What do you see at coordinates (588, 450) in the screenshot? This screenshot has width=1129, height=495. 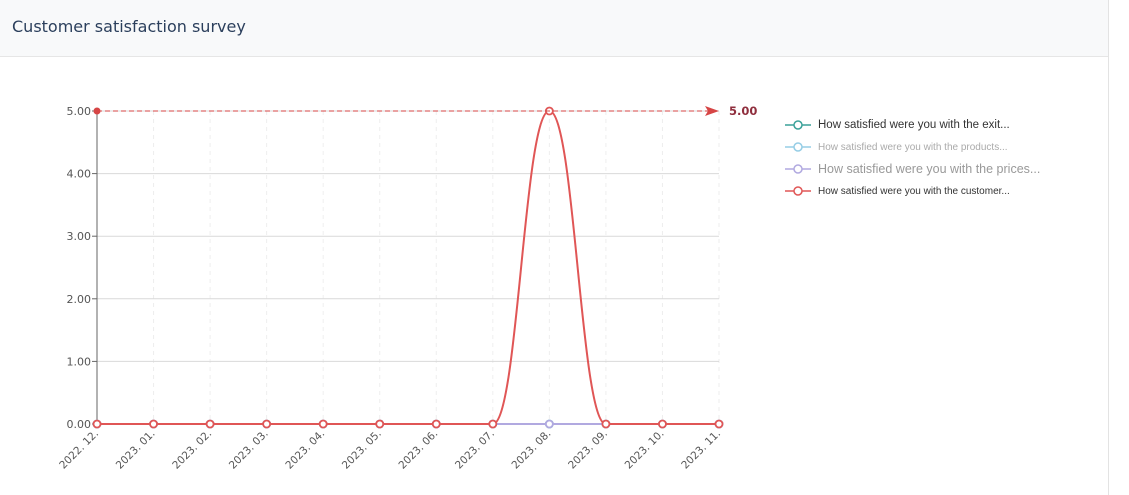 I see `x-tick-label: 2023. 09.` at bounding box center [588, 450].